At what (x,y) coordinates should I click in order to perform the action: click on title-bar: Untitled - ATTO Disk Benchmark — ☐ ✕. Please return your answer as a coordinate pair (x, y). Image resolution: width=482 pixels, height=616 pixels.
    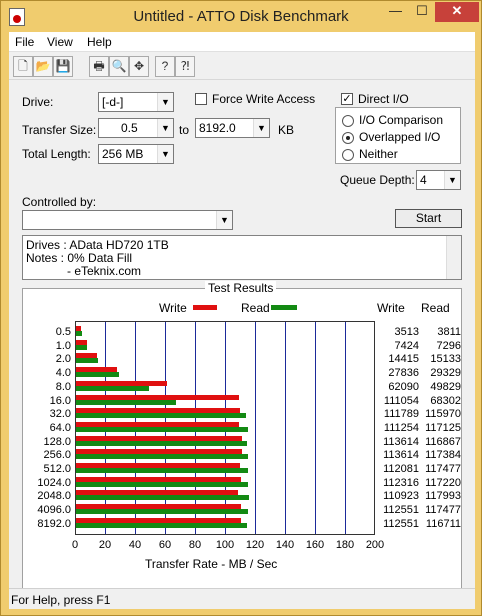
    Looking at the image, I should click on (241, 17).